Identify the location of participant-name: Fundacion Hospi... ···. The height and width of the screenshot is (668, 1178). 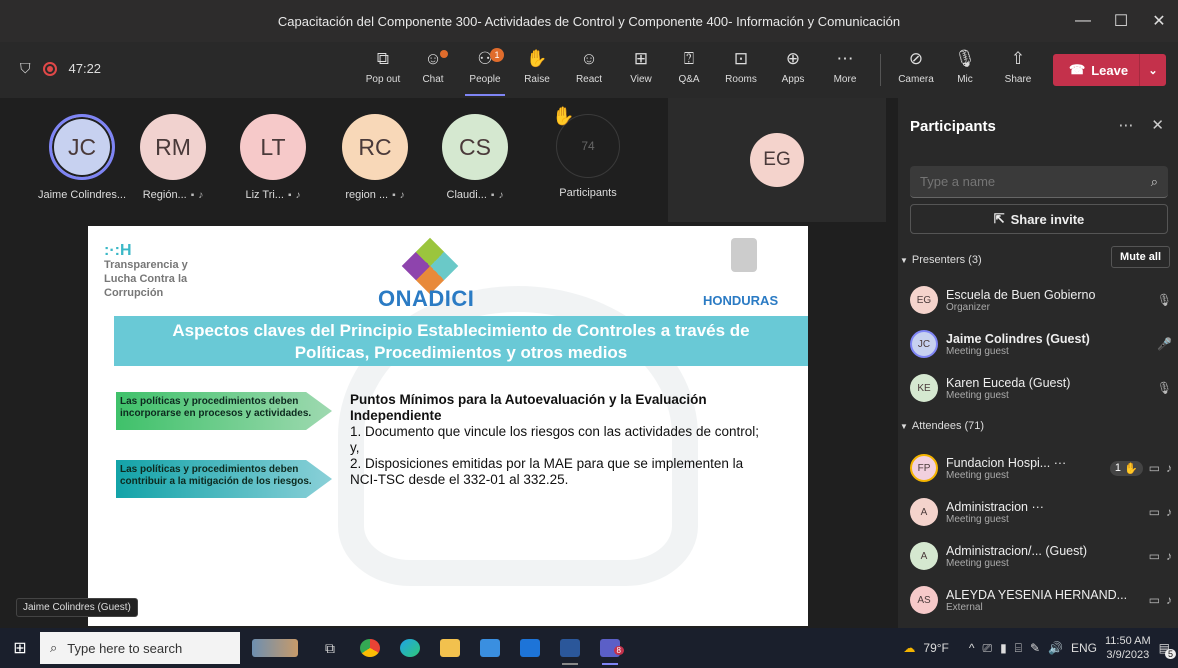
(1006, 462).